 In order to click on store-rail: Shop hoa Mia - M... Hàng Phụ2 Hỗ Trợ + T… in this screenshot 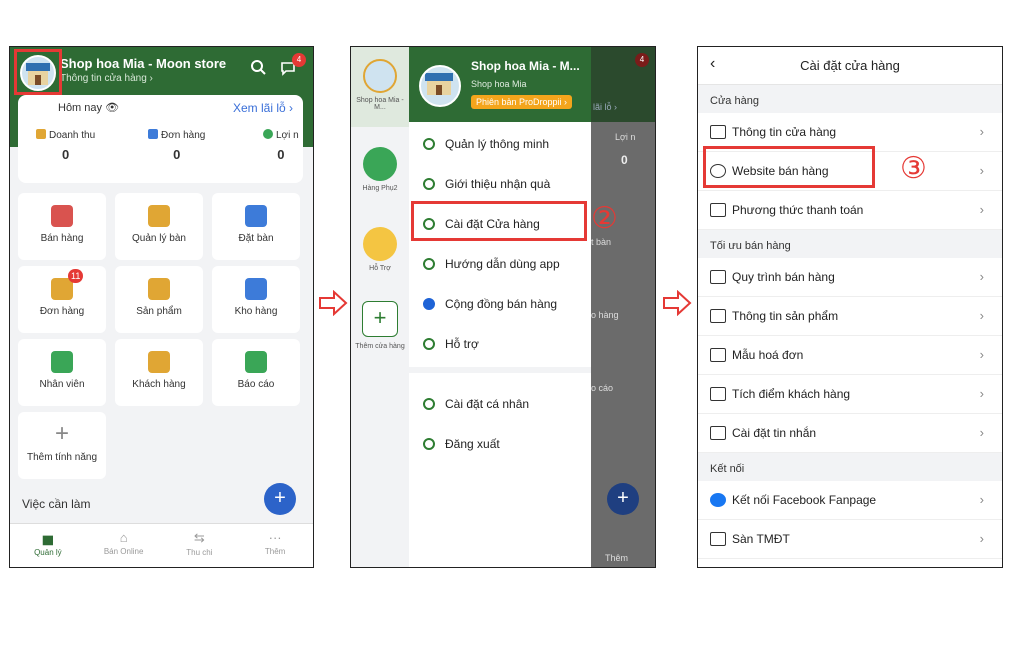, I will do `click(380, 307)`.